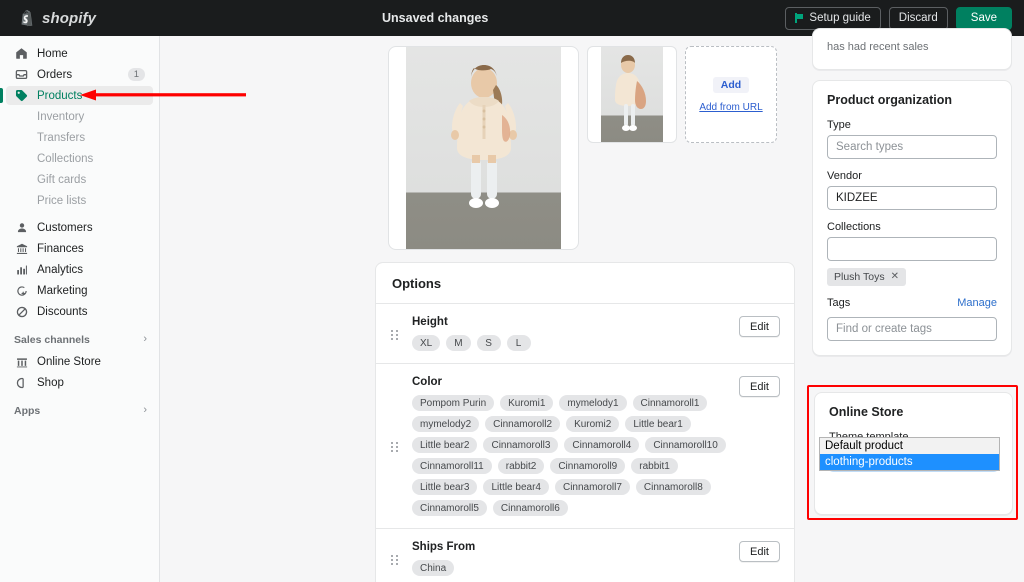 The width and height of the screenshot is (1024, 582). I want to click on option-chip: S, so click(488, 343).